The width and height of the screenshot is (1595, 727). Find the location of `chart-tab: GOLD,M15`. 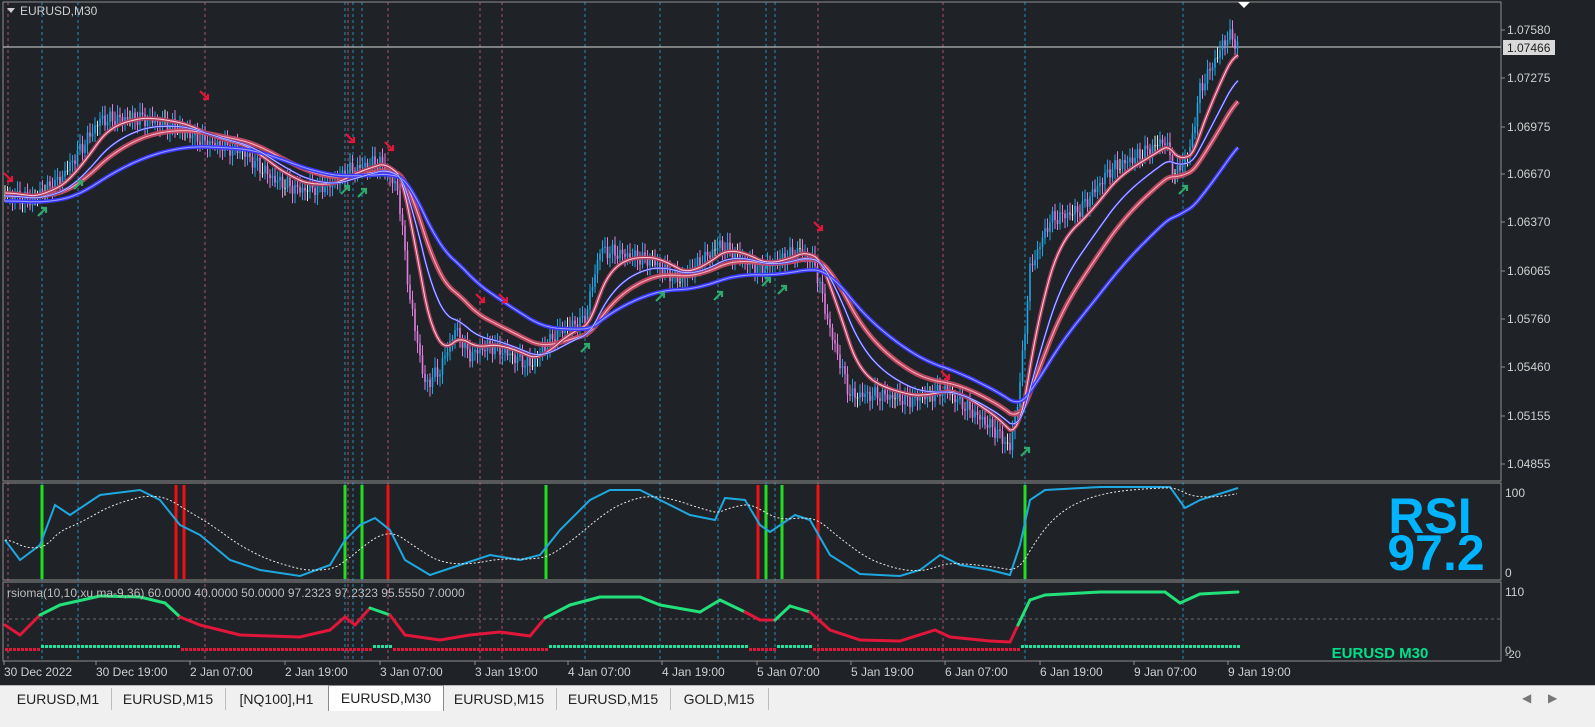

chart-tab: GOLD,M15 is located at coordinates (719, 699).